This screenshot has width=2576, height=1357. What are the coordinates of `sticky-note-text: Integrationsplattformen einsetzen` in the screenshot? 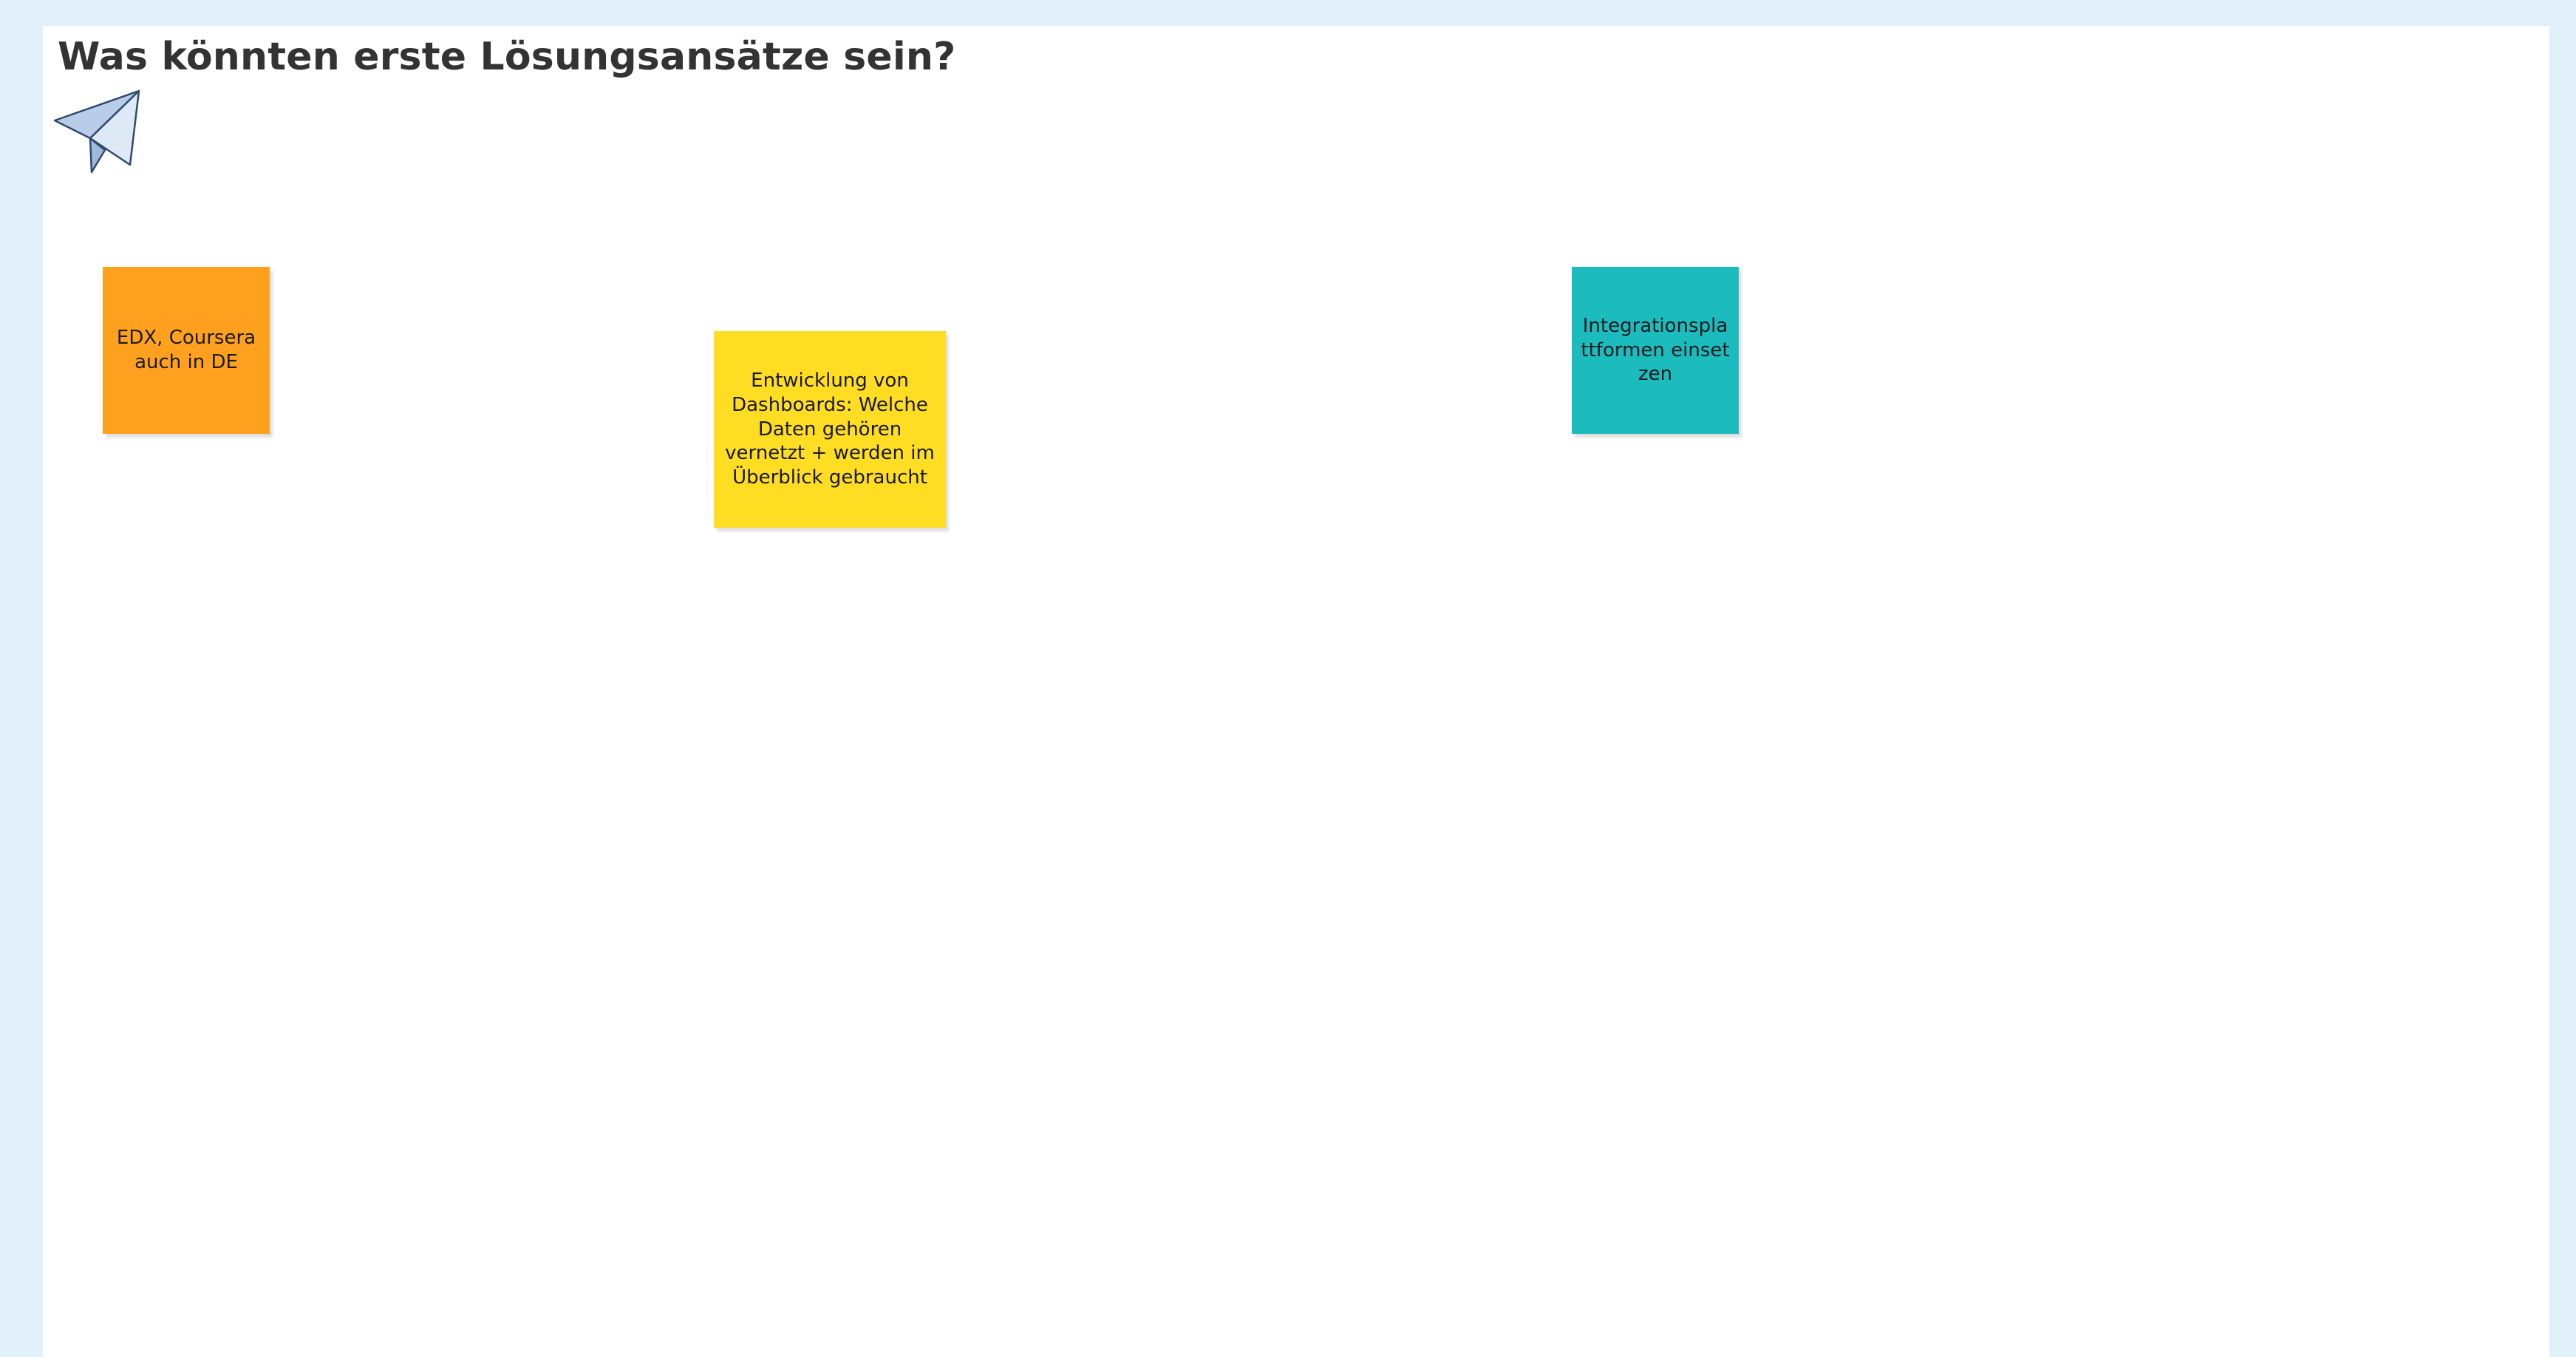 It's located at (1655, 350).